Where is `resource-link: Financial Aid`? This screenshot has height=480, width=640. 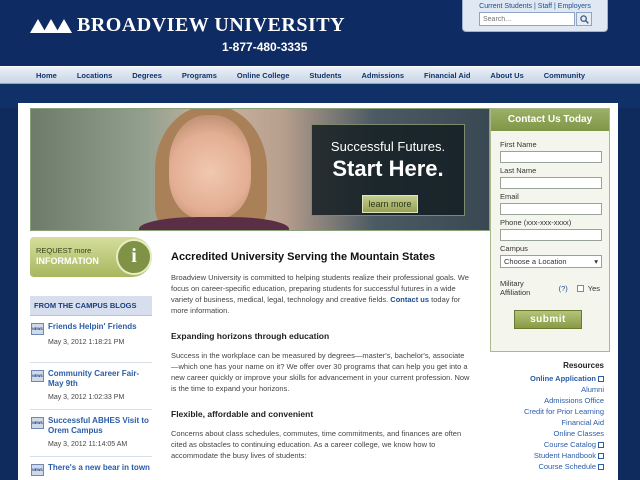 resource-link: Financial Aid is located at coordinates (549, 422).